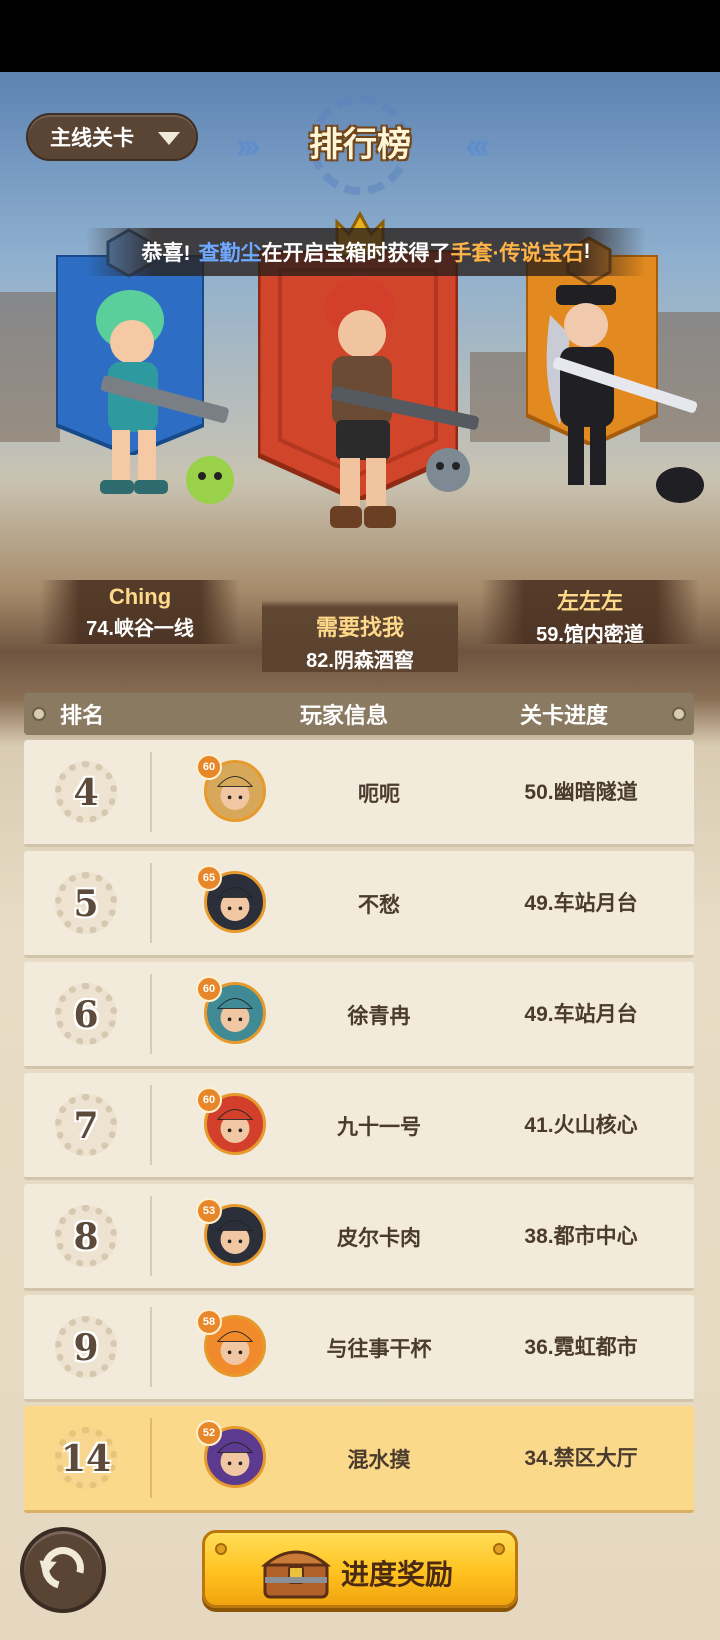  I want to click on table-row: 5 65 不愁 49.车站月台, so click(359, 904).